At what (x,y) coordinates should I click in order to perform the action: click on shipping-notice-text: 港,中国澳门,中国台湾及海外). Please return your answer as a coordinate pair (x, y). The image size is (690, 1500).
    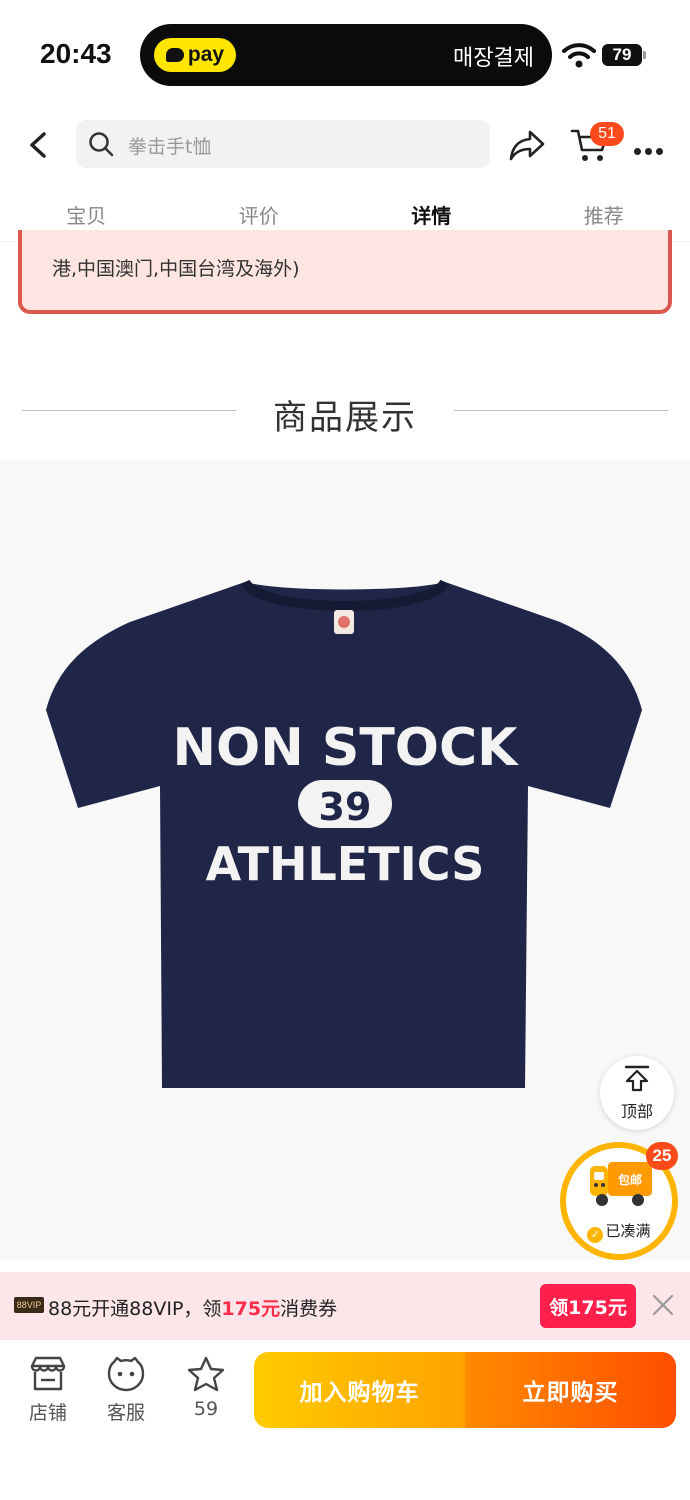
    Looking at the image, I should click on (176, 269).